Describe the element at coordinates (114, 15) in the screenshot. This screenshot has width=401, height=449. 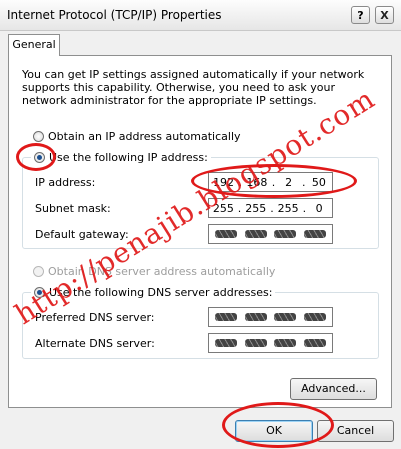
I see `window-title: Internet Protocol (TCP/IP) Properties` at that location.